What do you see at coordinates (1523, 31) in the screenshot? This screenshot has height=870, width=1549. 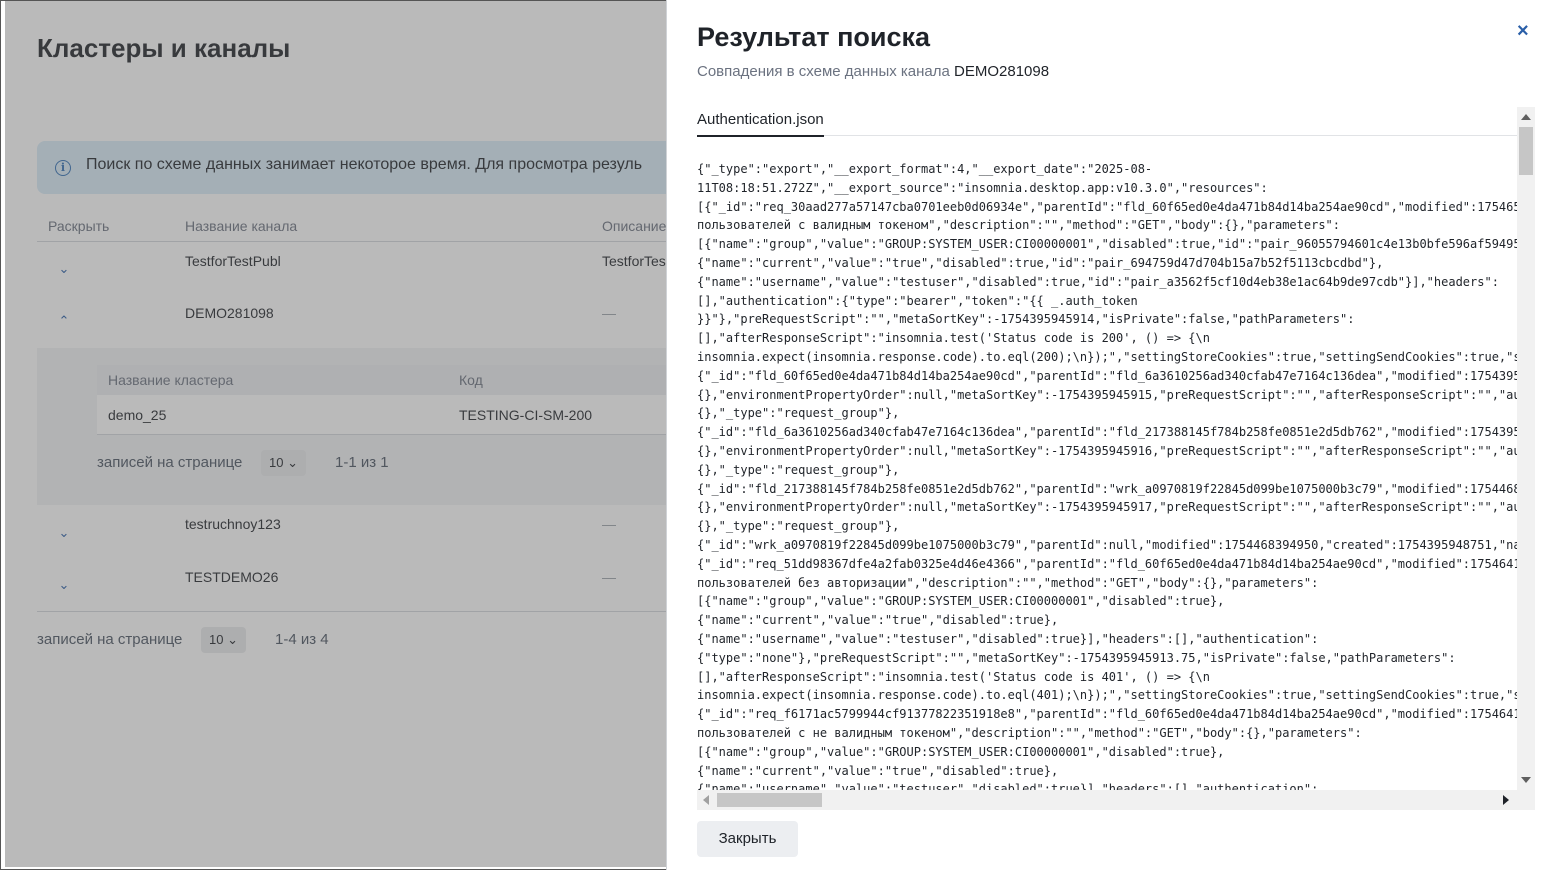 I see `close-icon: ×` at bounding box center [1523, 31].